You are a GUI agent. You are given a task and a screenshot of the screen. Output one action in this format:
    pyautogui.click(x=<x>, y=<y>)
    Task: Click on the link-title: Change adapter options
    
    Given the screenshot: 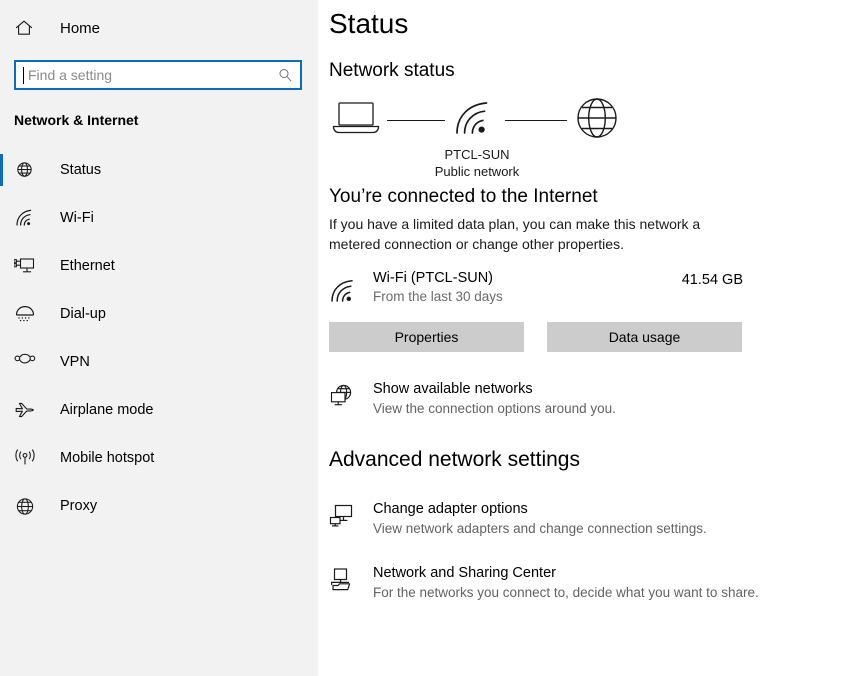 What is the action you would take?
    pyautogui.click(x=450, y=509)
    